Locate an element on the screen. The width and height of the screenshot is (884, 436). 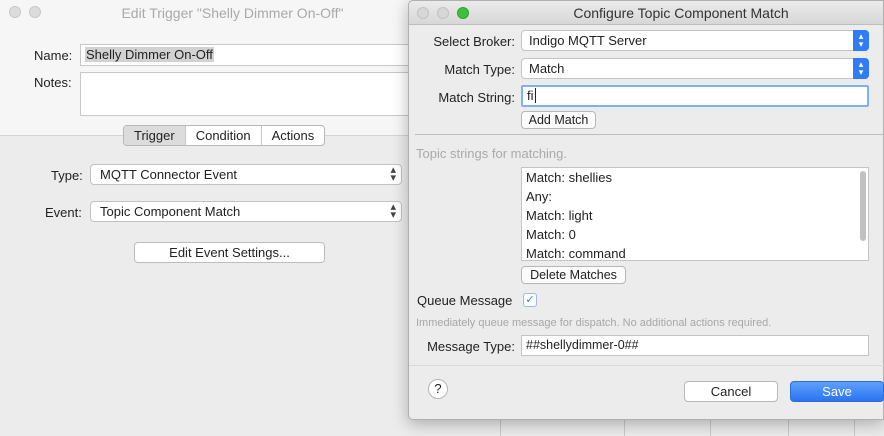
add-match-button: Add Match is located at coordinates (558, 120).